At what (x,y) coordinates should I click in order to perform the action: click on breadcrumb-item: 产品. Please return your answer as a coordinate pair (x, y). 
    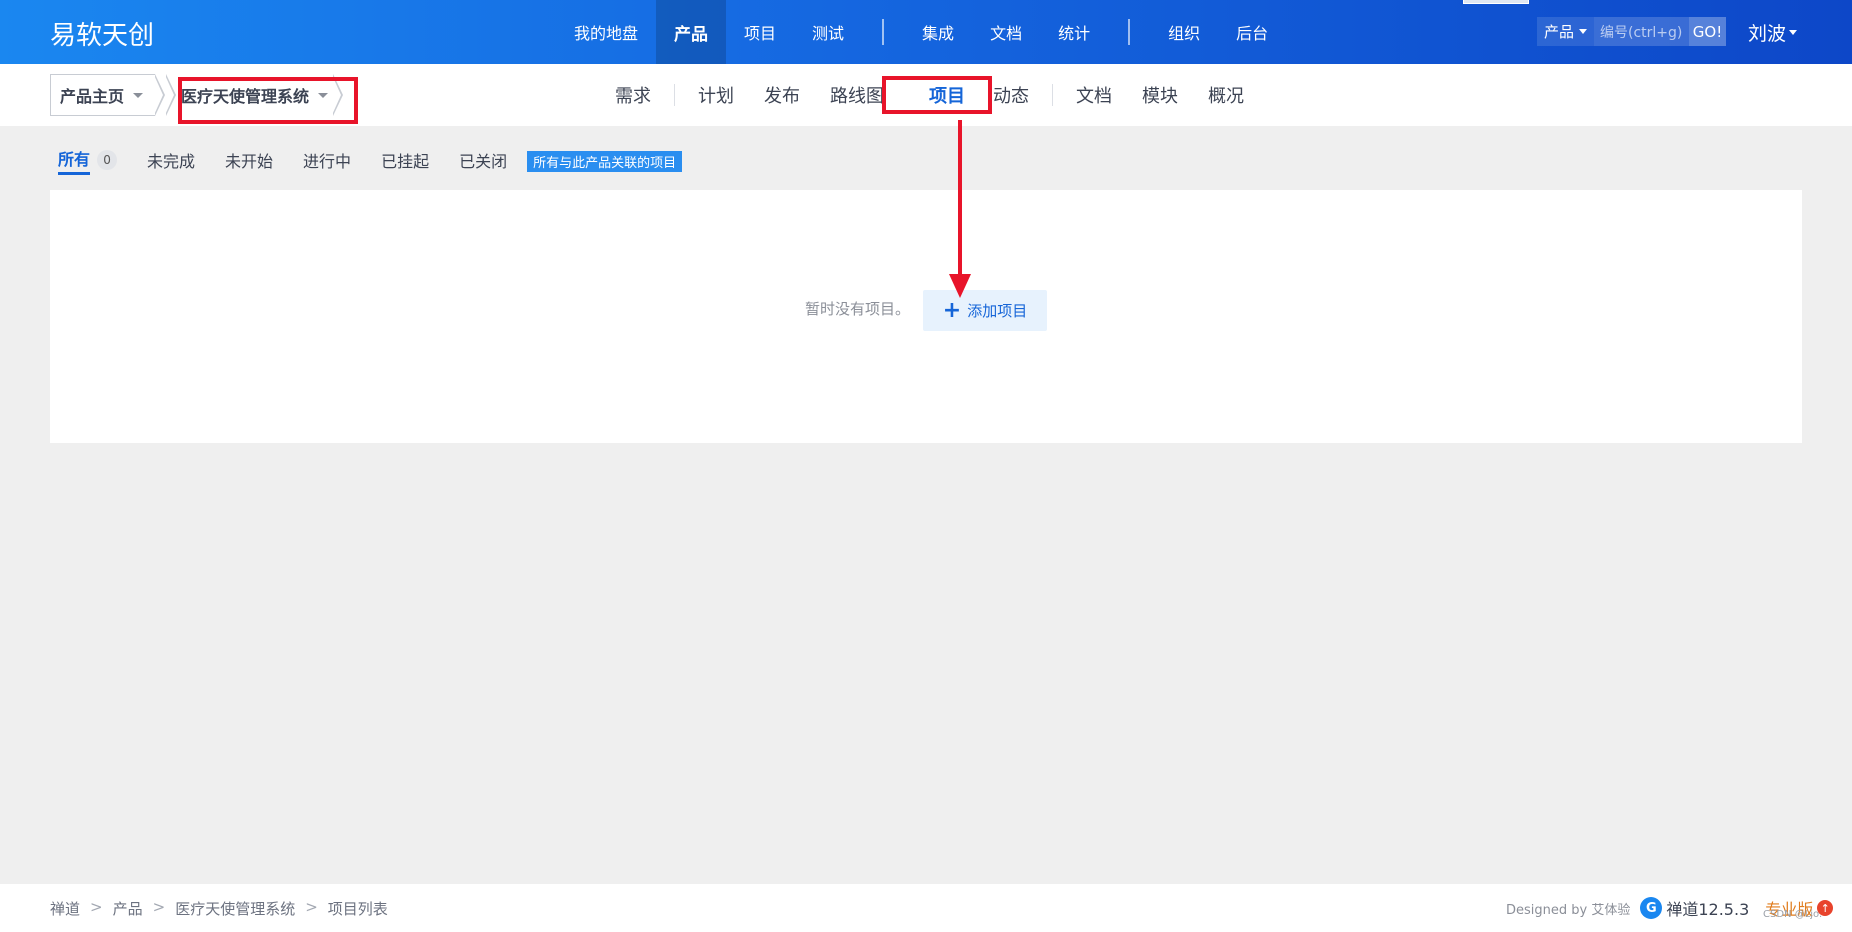
    Looking at the image, I should click on (128, 908).